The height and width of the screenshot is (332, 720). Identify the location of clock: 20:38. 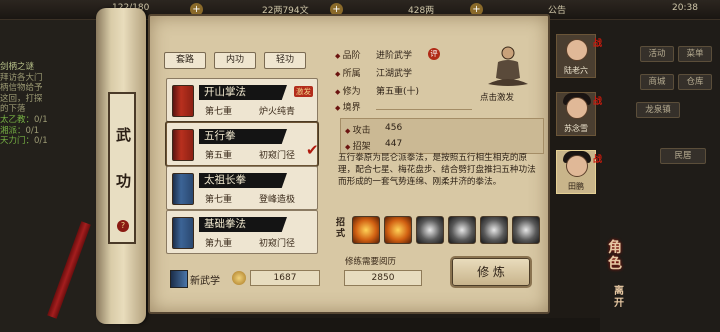
(685, 8).